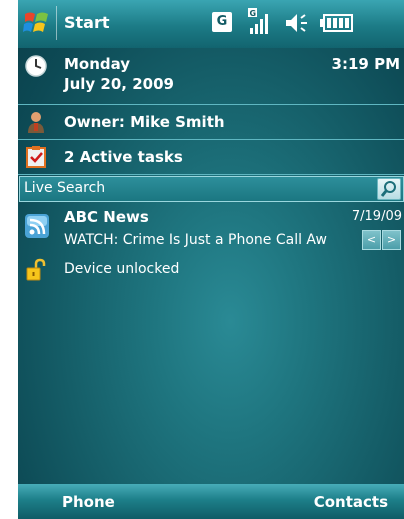 The height and width of the screenshot is (519, 404). Describe the element at coordinates (122, 269) in the screenshot. I see `device-status-label: Device unlocked` at that location.